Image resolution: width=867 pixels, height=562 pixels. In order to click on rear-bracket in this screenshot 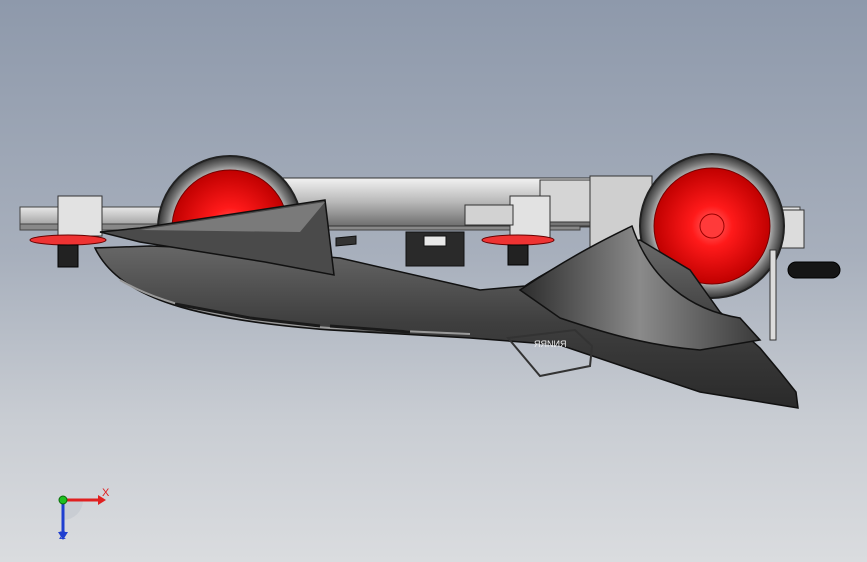, I will do `click(530, 217)`.